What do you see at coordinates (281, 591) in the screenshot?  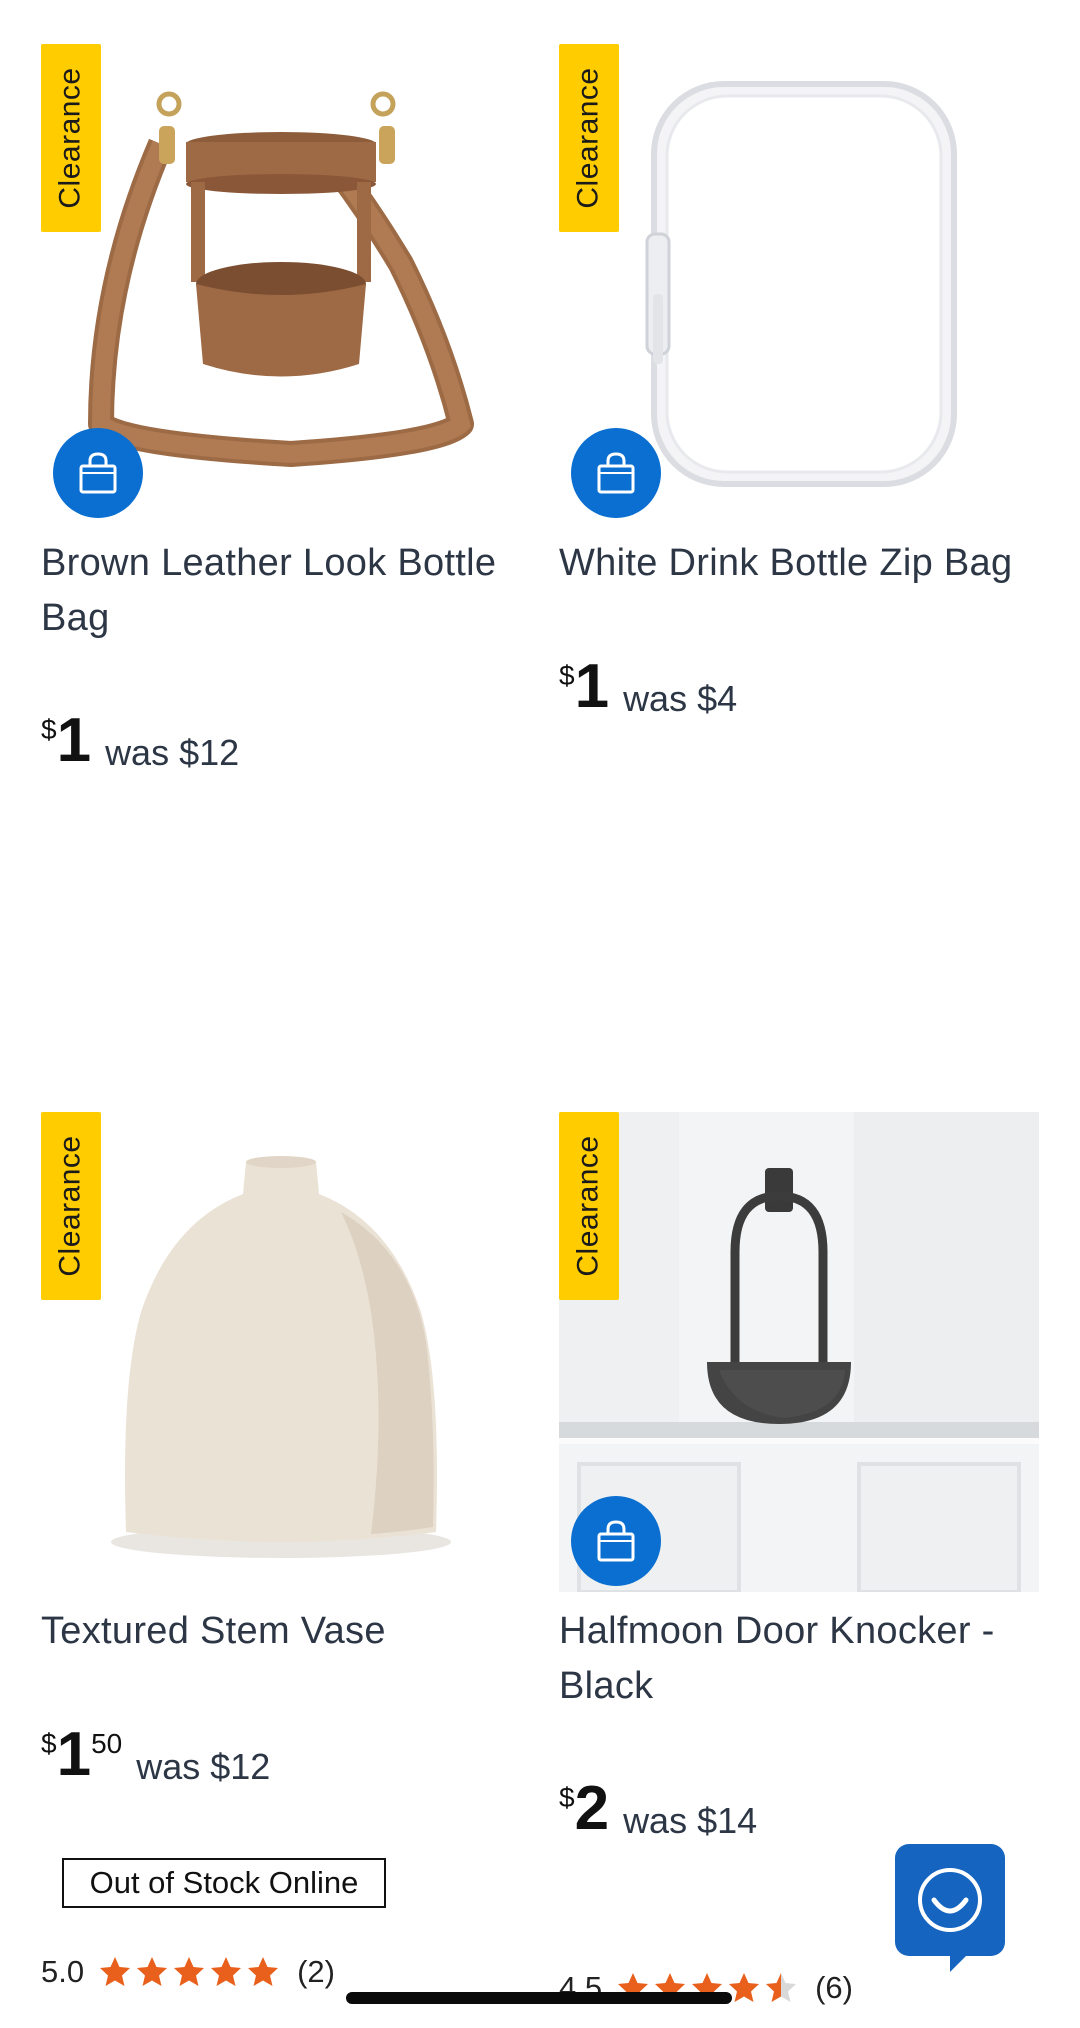 I see `product-title: Brown Leather Look Bottle Bag` at bounding box center [281, 591].